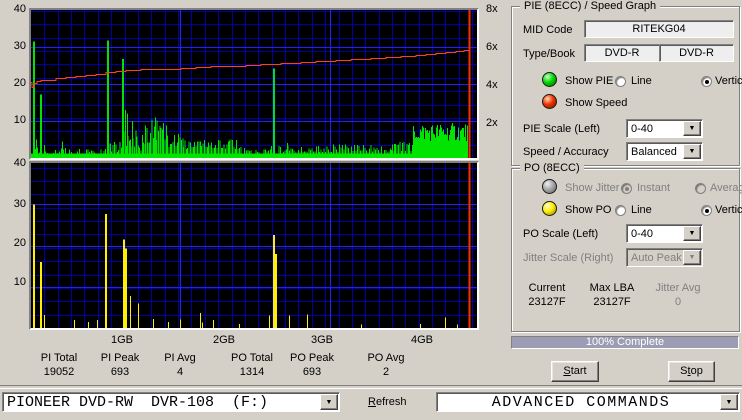  I want to click on speed-accuracy-dropdown: Balanced ▼, so click(664, 151).